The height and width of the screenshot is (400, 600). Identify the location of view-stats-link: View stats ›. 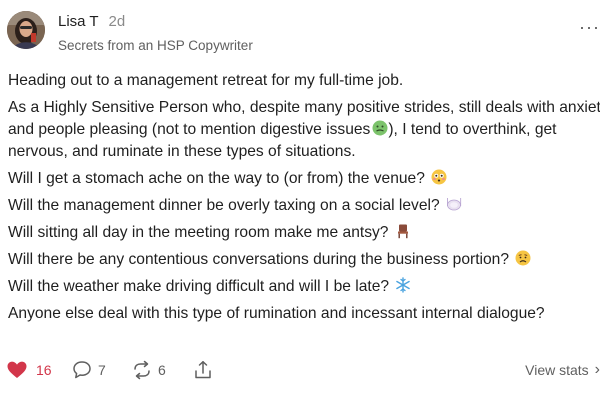
(562, 370).